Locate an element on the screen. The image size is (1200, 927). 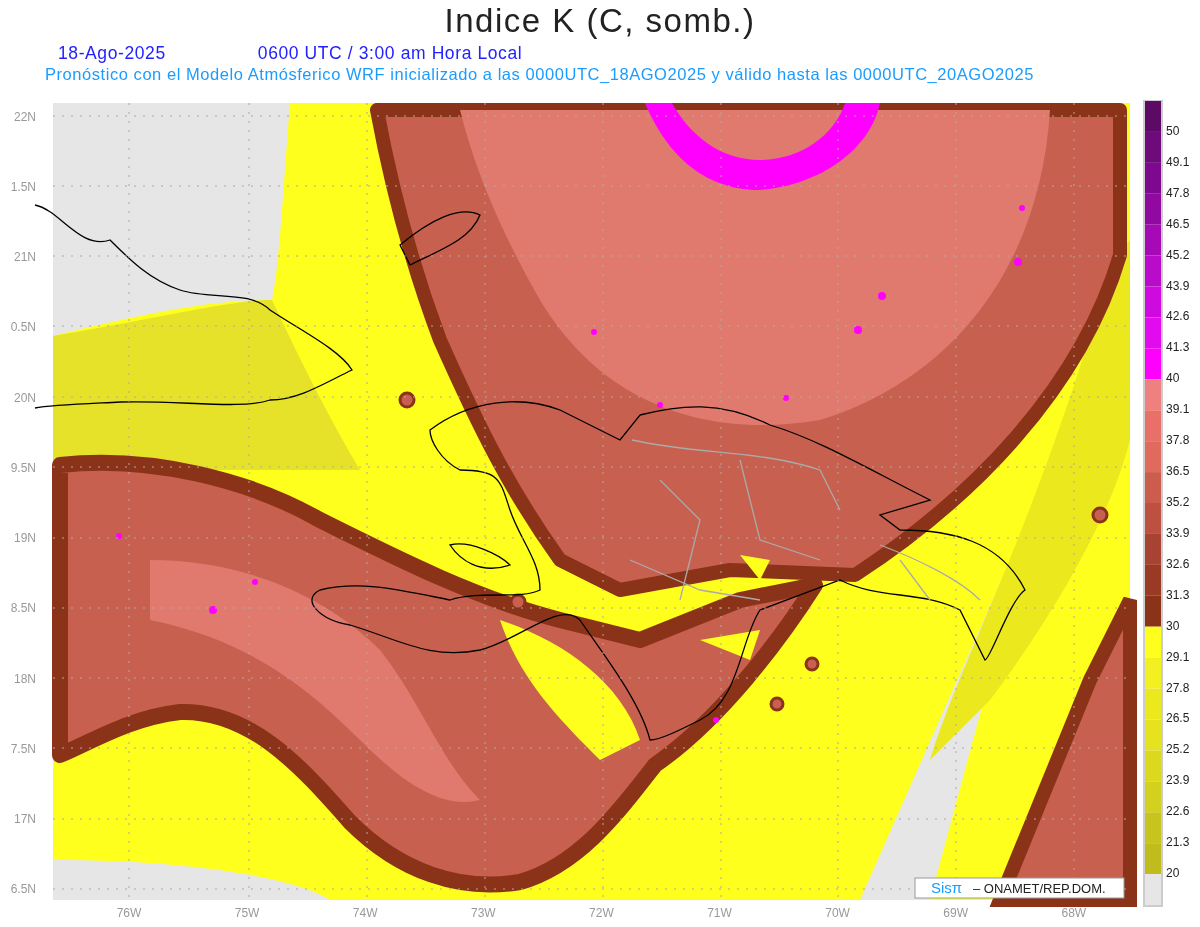
colorbar-label: 47.8 is located at coordinates (1178, 192).